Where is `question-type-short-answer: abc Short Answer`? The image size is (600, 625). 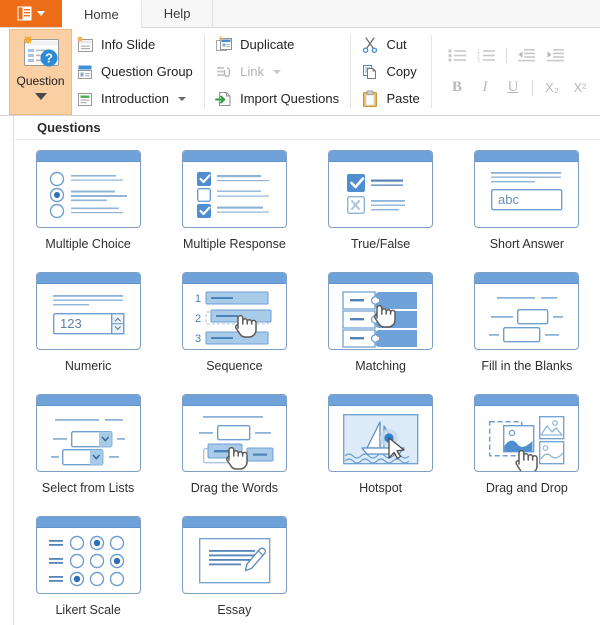
question-type-short-answer: abc Short Answer is located at coordinates (527, 211).